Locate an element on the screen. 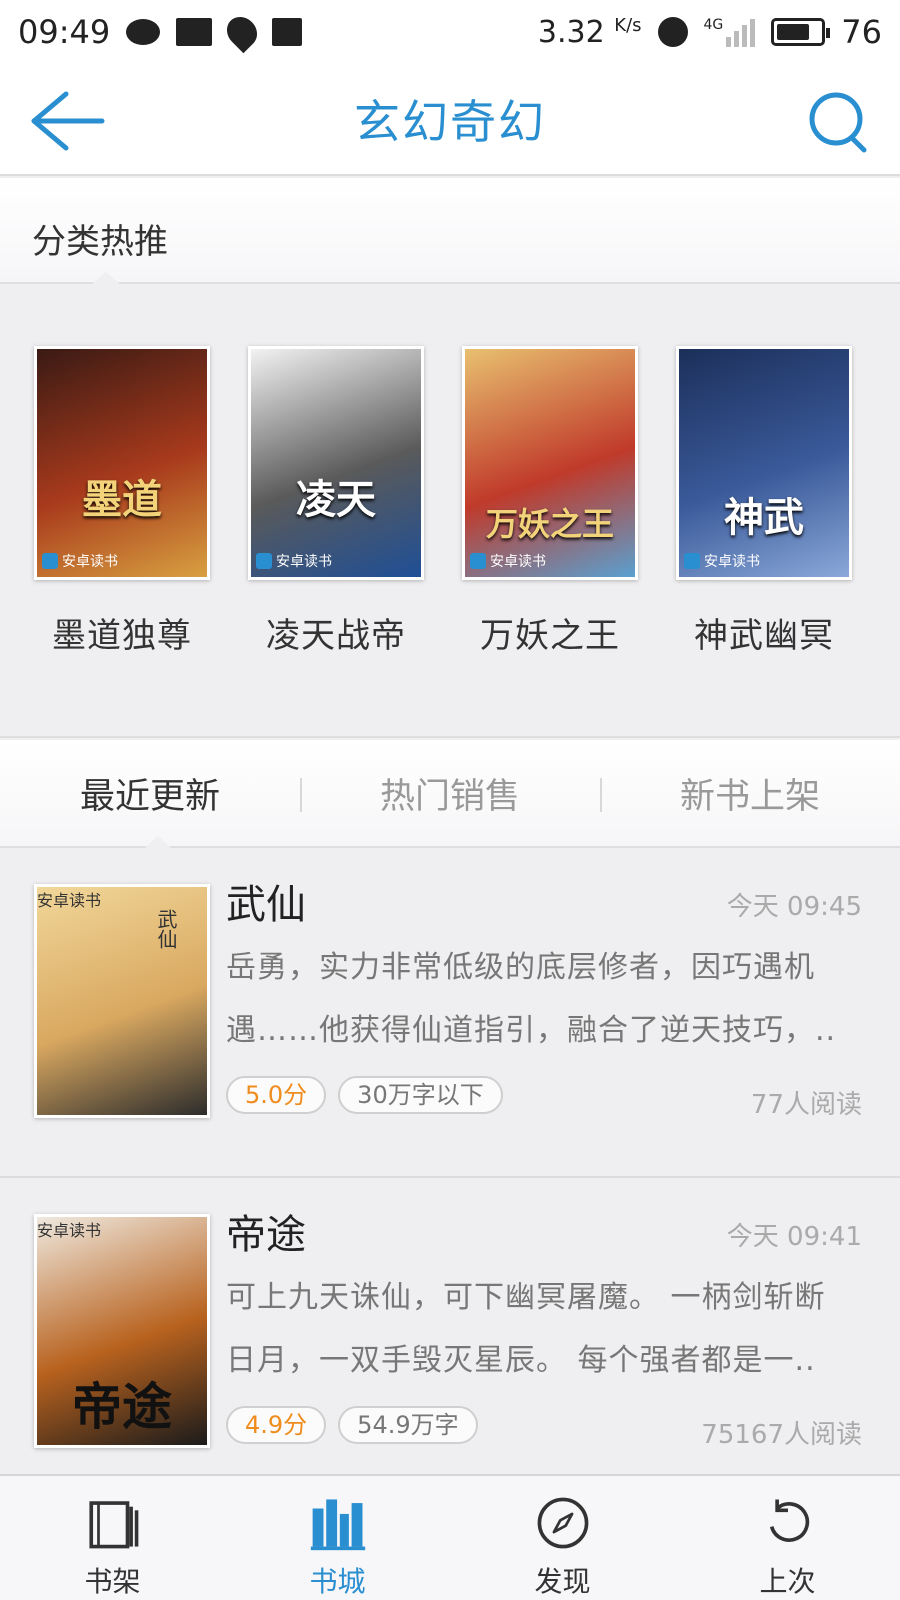  cover-title: 万妖之王 is located at coordinates (549, 524).